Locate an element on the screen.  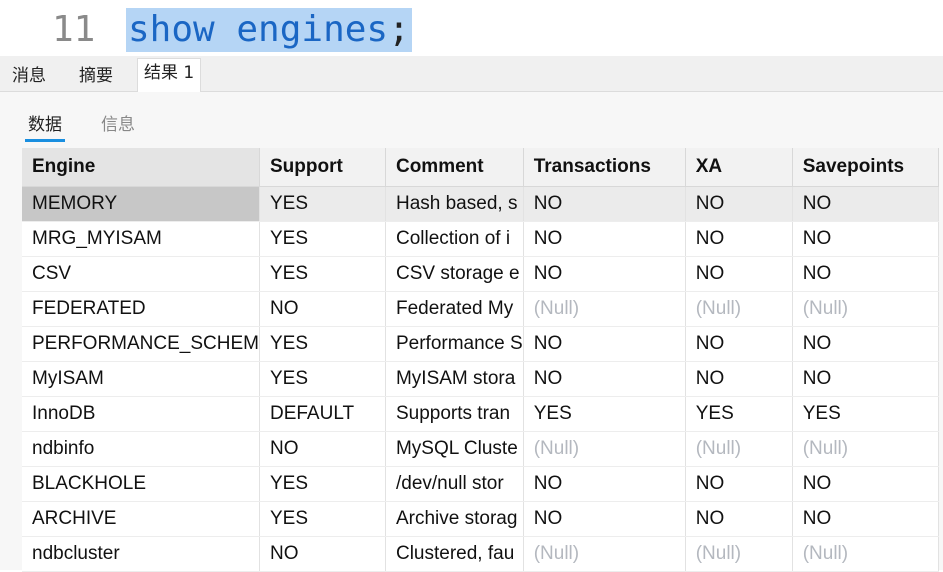
table-row: ndbinfo NO MySQL Cluste (Null) (Null) (Null) is located at coordinates (480, 449).